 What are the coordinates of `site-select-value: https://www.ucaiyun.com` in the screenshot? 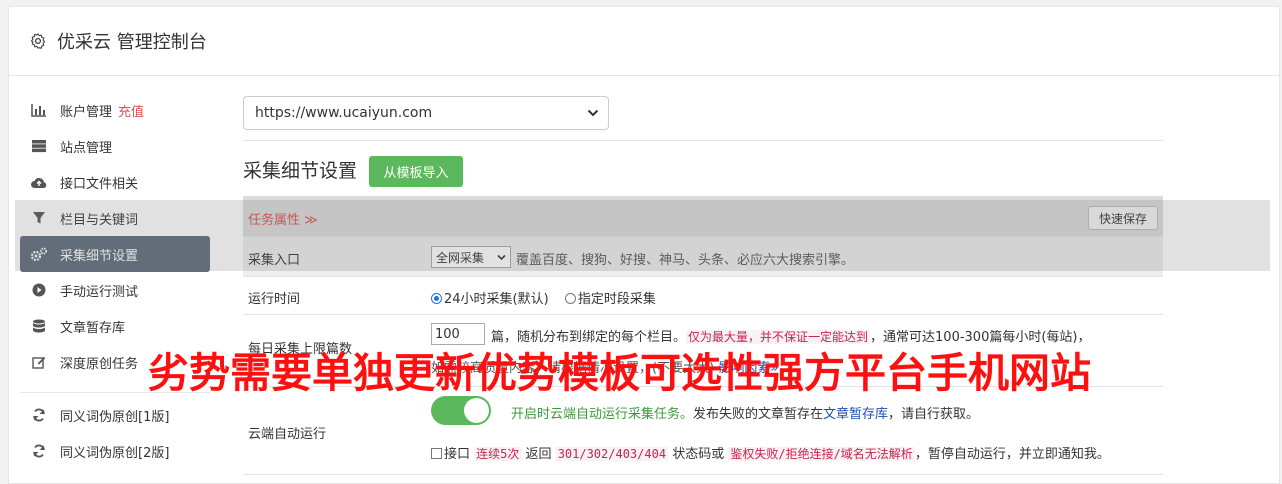 It's located at (344, 113).